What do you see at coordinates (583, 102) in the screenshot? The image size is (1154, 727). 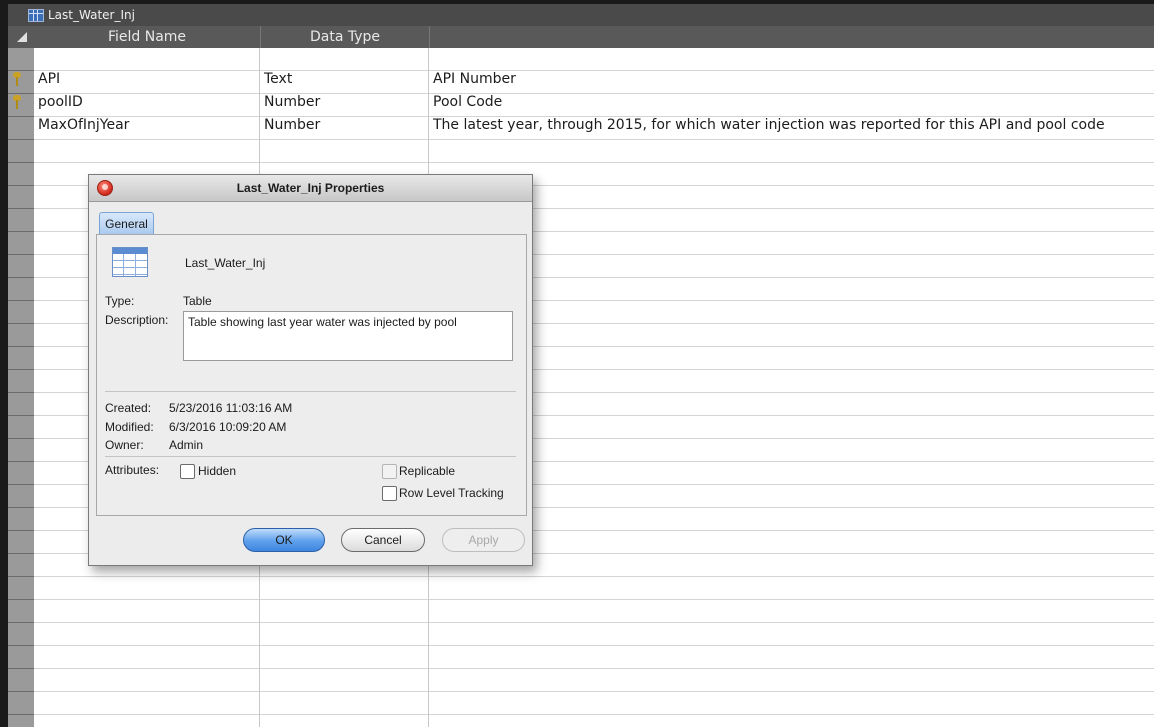 I see `table-row: poolID Number Pool Code` at bounding box center [583, 102].